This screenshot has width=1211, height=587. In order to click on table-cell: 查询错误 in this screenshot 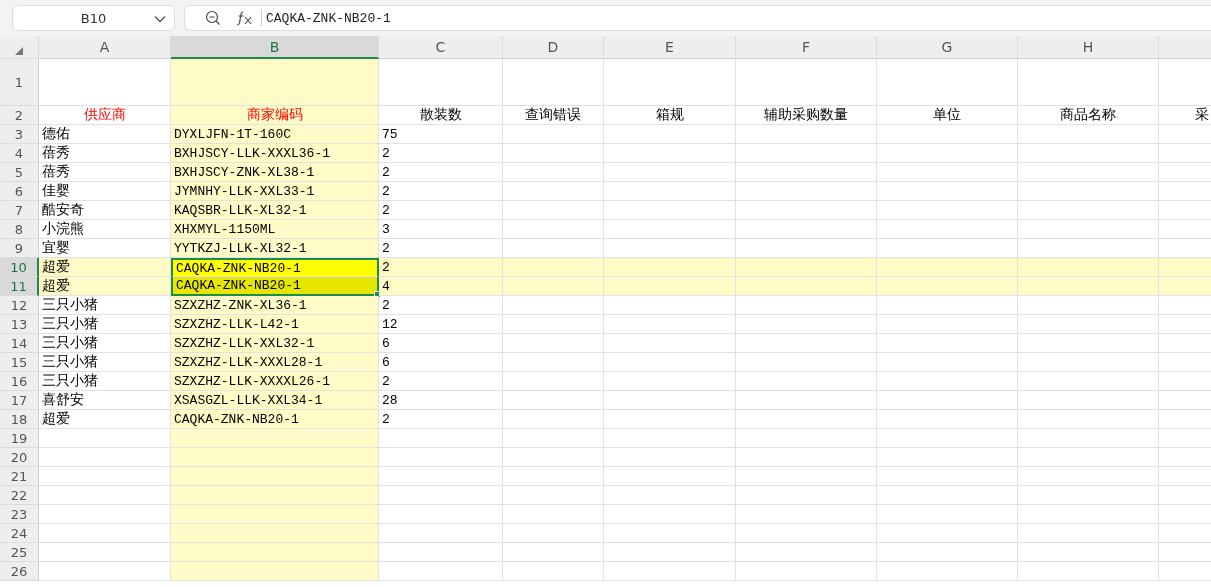, I will do `click(553, 115)`.